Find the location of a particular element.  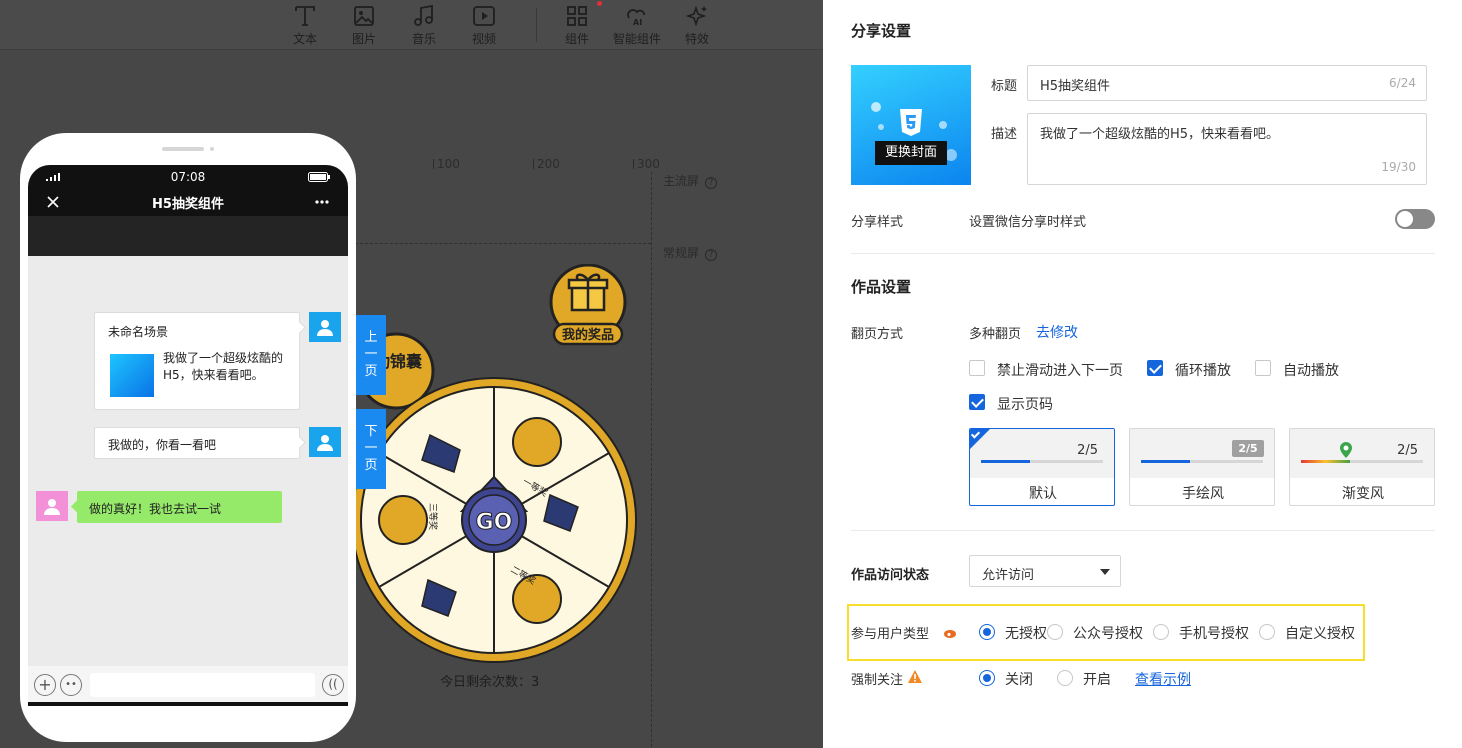

toolbar-music-label: 音乐 is located at coordinates (423, 39).